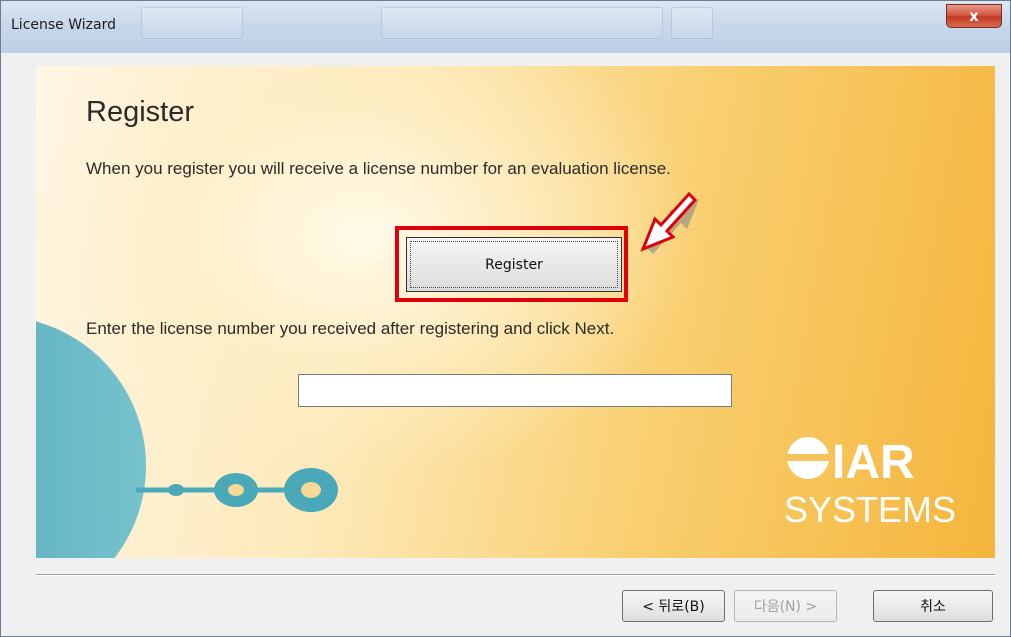 The image size is (1011, 637). What do you see at coordinates (873, 462) in the screenshot?
I see `logo-wordmark: IAR` at bounding box center [873, 462].